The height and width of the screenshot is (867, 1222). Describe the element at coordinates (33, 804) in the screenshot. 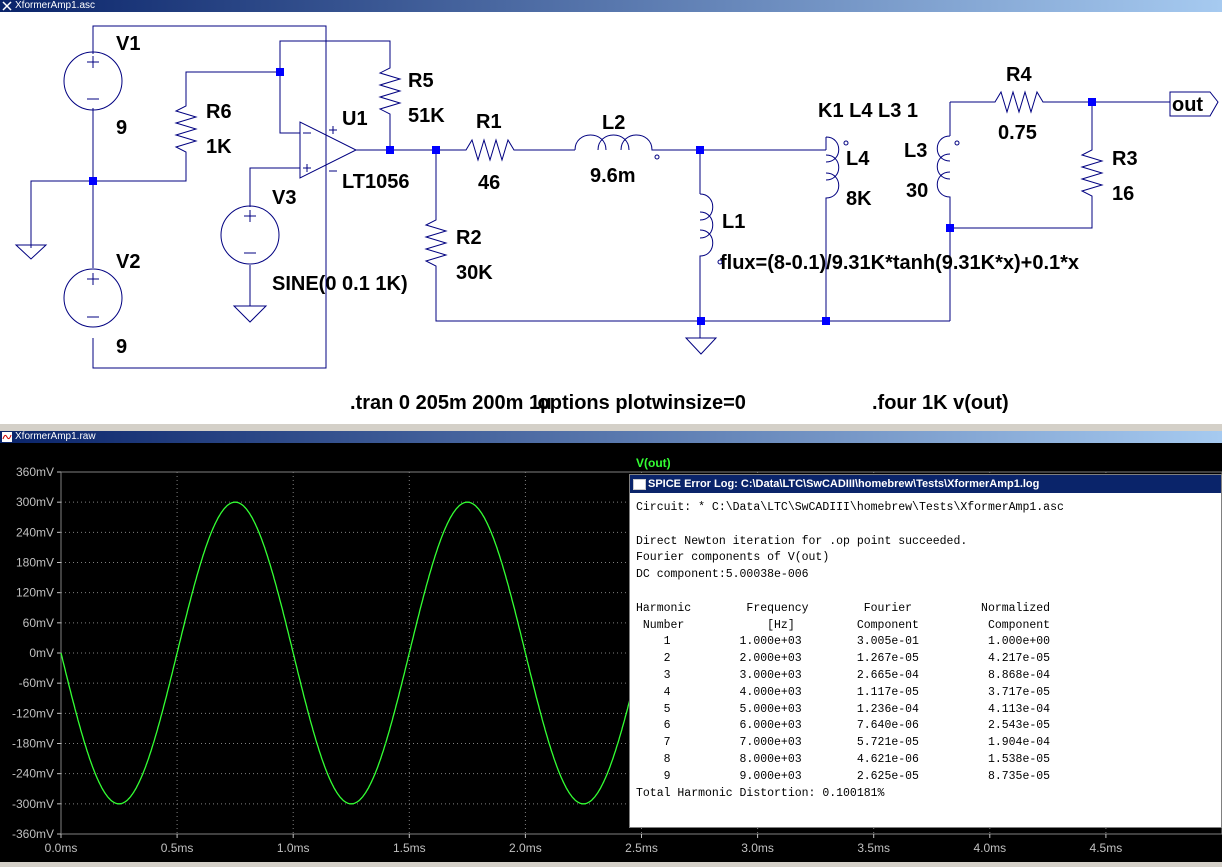

I see `y-tick-label: -300mV` at that location.